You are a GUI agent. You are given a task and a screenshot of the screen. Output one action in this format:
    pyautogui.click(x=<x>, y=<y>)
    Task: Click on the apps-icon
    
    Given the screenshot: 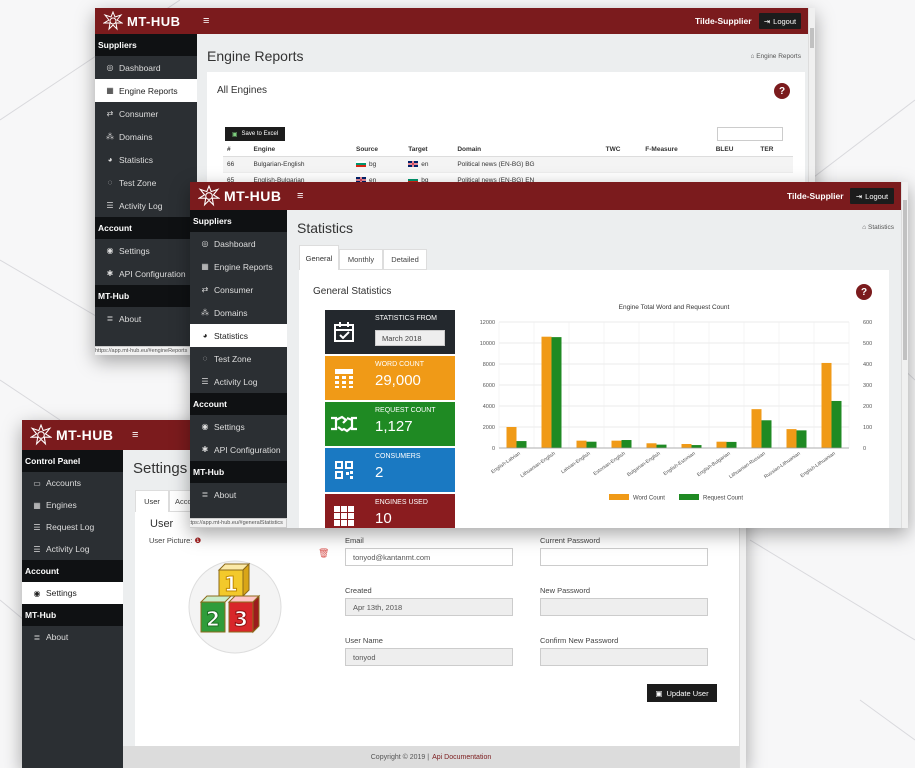 What is the action you would take?
    pyautogui.click(x=344, y=511)
    